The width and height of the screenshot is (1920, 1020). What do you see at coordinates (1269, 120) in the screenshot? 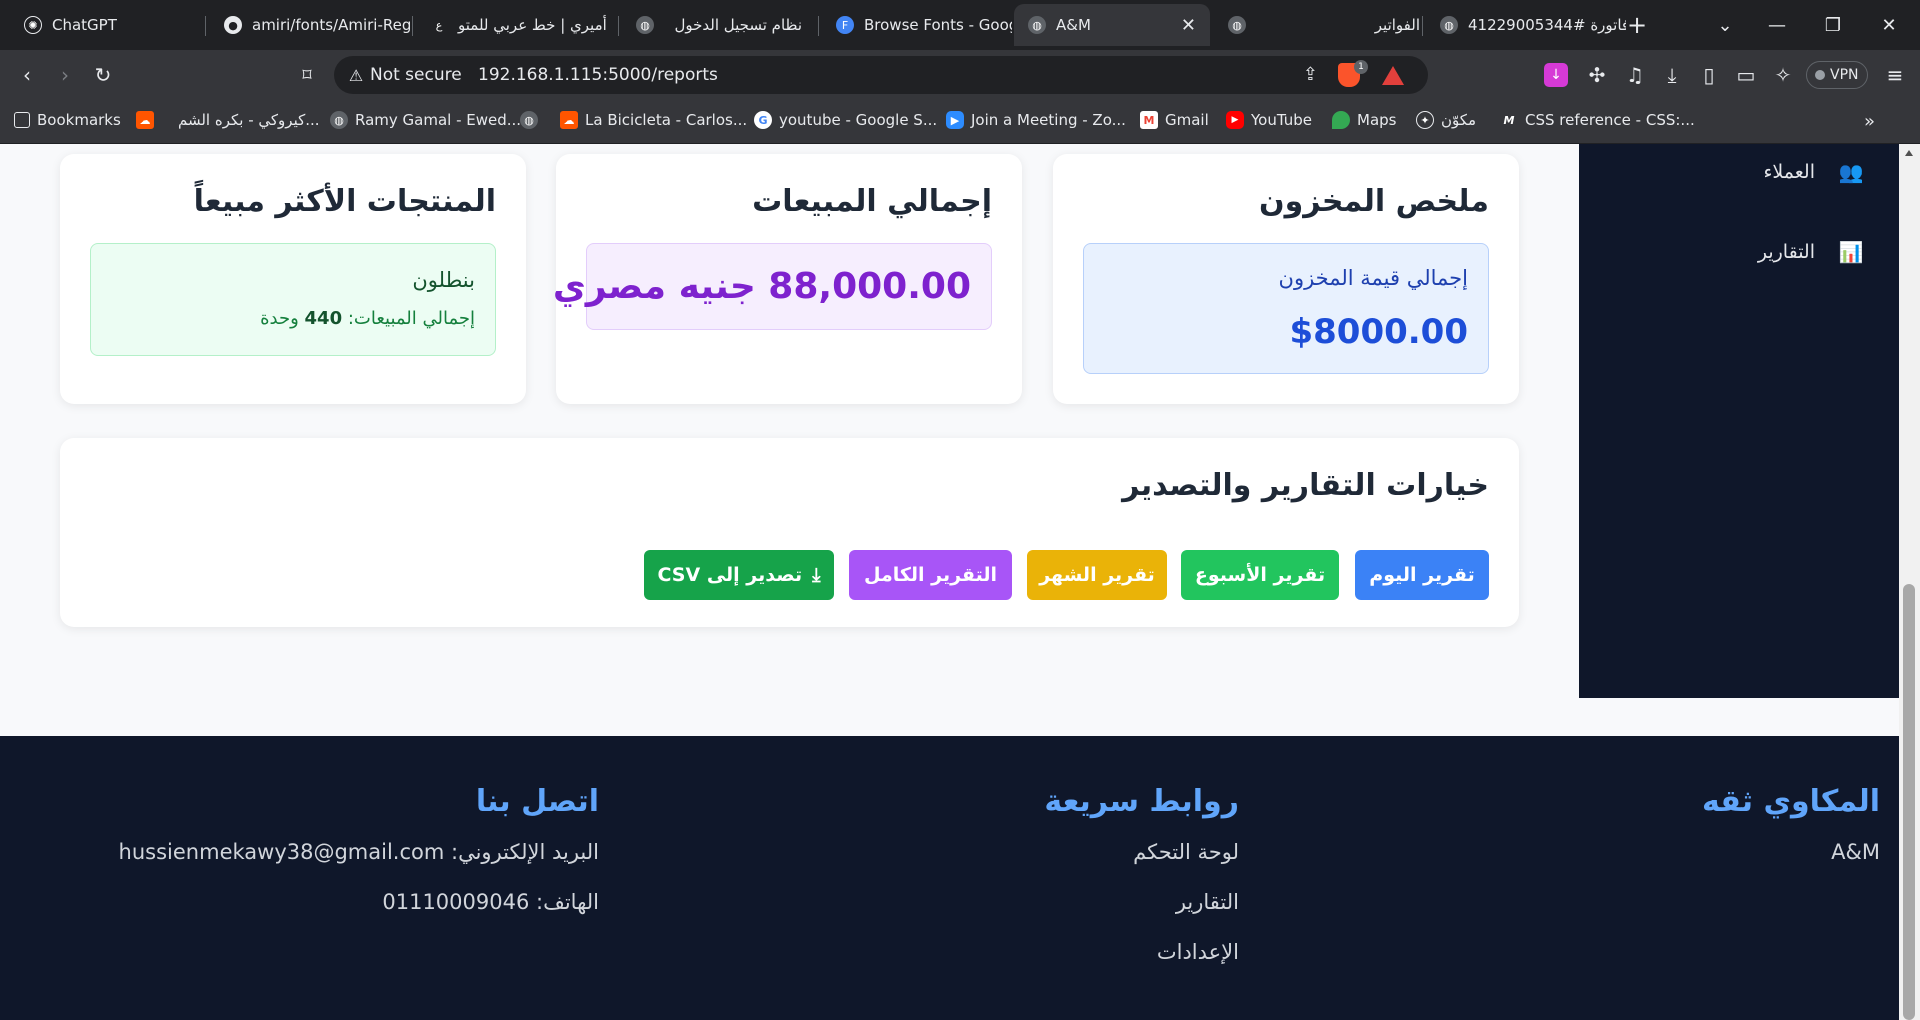
I see `bookmark-youtube: ▶ YouTube` at bounding box center [1269, 120].